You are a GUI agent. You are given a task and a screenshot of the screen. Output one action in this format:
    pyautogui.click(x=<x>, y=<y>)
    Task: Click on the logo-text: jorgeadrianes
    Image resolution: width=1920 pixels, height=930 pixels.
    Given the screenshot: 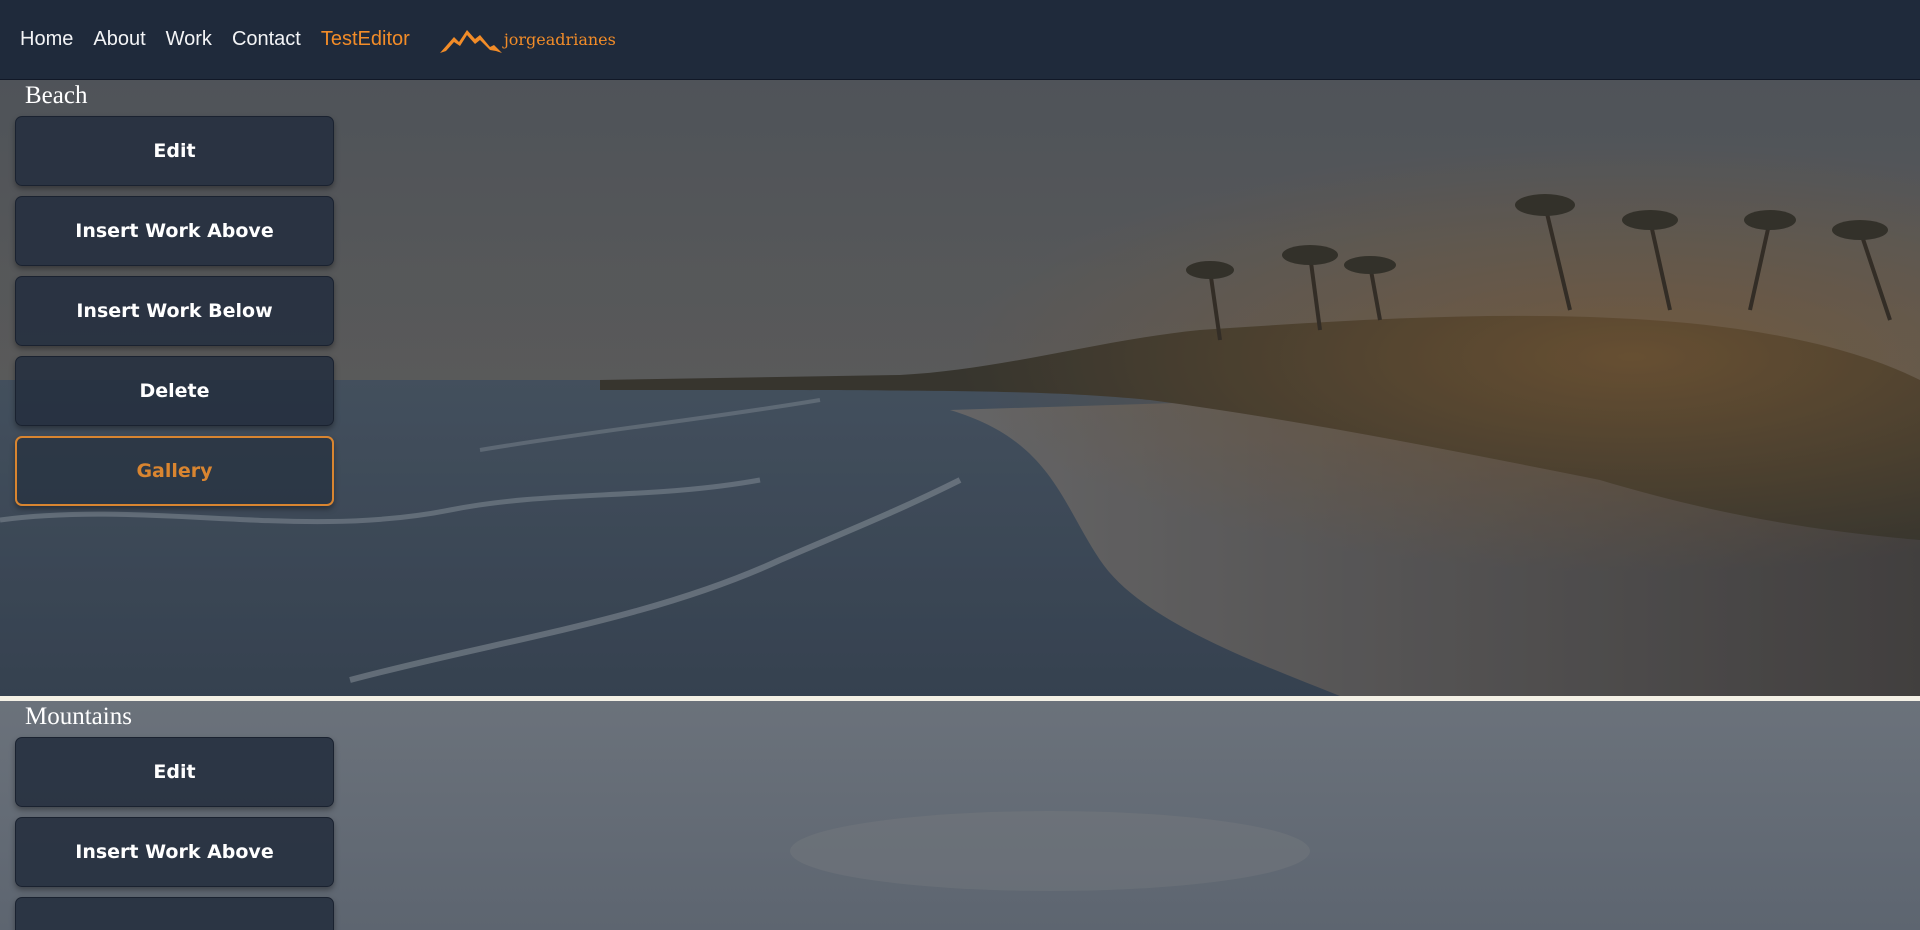 What is the action you would take?
    pyautogui.click(x=559, y=39)
    